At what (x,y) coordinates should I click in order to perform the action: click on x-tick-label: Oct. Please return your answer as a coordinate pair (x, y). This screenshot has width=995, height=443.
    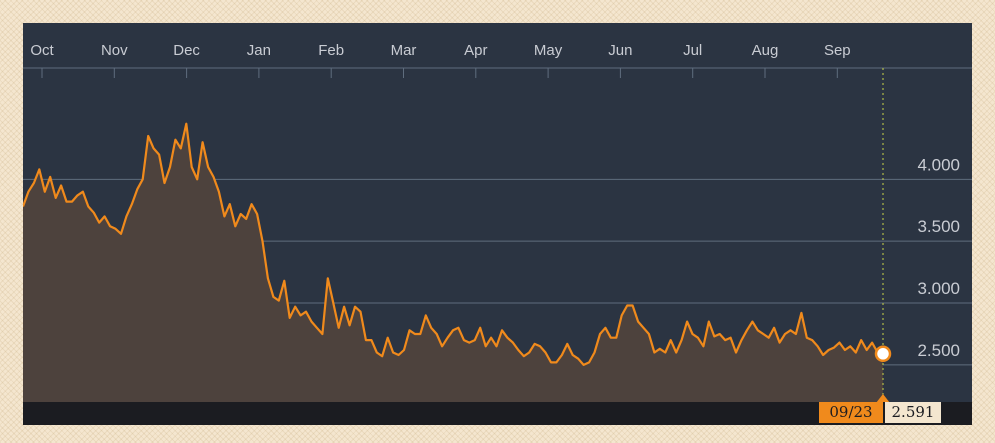
    Looking at the image, I should click on (42, 50).